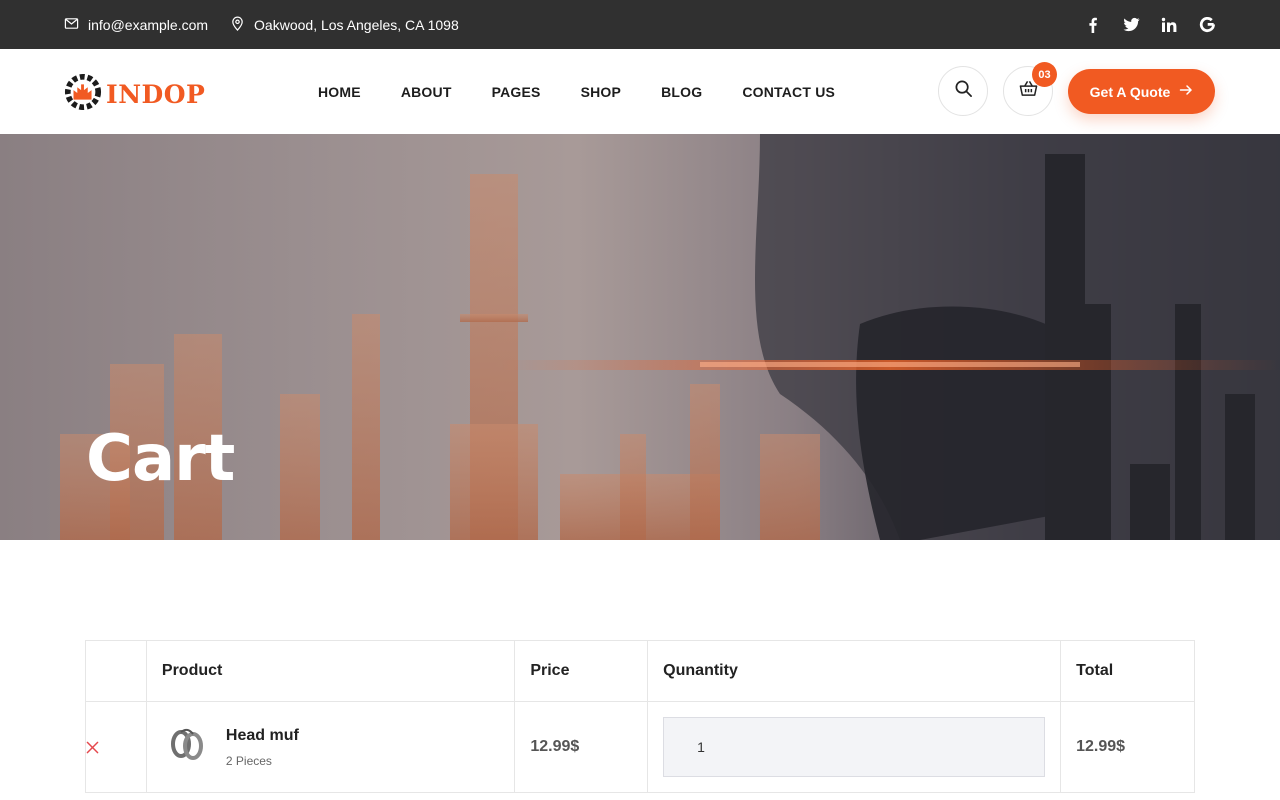  What do you see at coordinates (1093, 25) in the screenshot?
I see `facebook-icon` at bounding box center [1093, 25].